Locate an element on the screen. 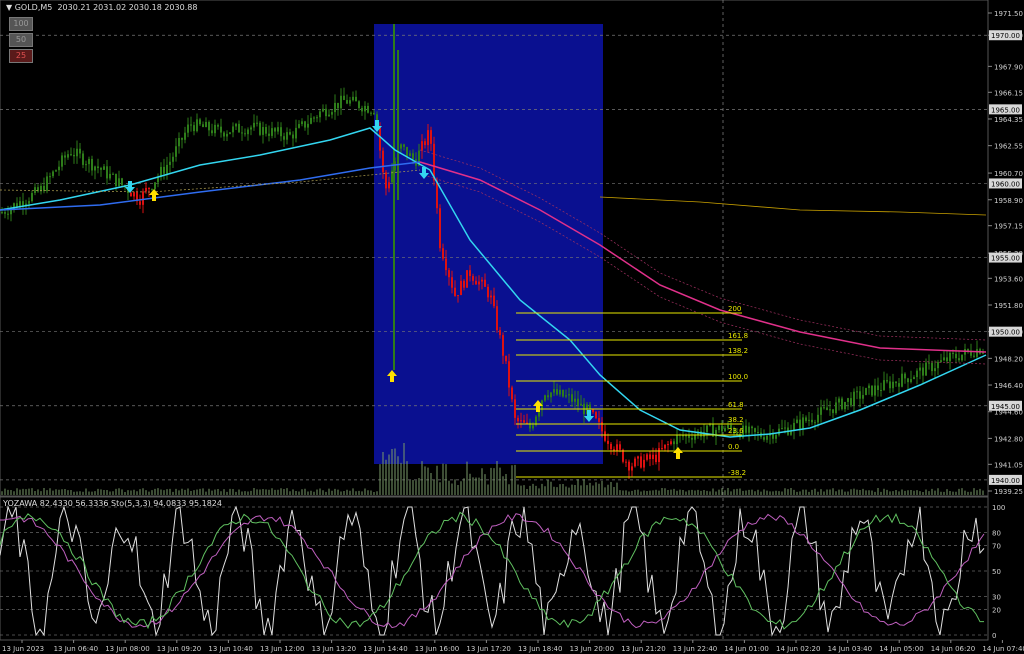 This screenshot has height=654, width=1024. sell-signal-arrow-icon is located at coordinates (130, 187).